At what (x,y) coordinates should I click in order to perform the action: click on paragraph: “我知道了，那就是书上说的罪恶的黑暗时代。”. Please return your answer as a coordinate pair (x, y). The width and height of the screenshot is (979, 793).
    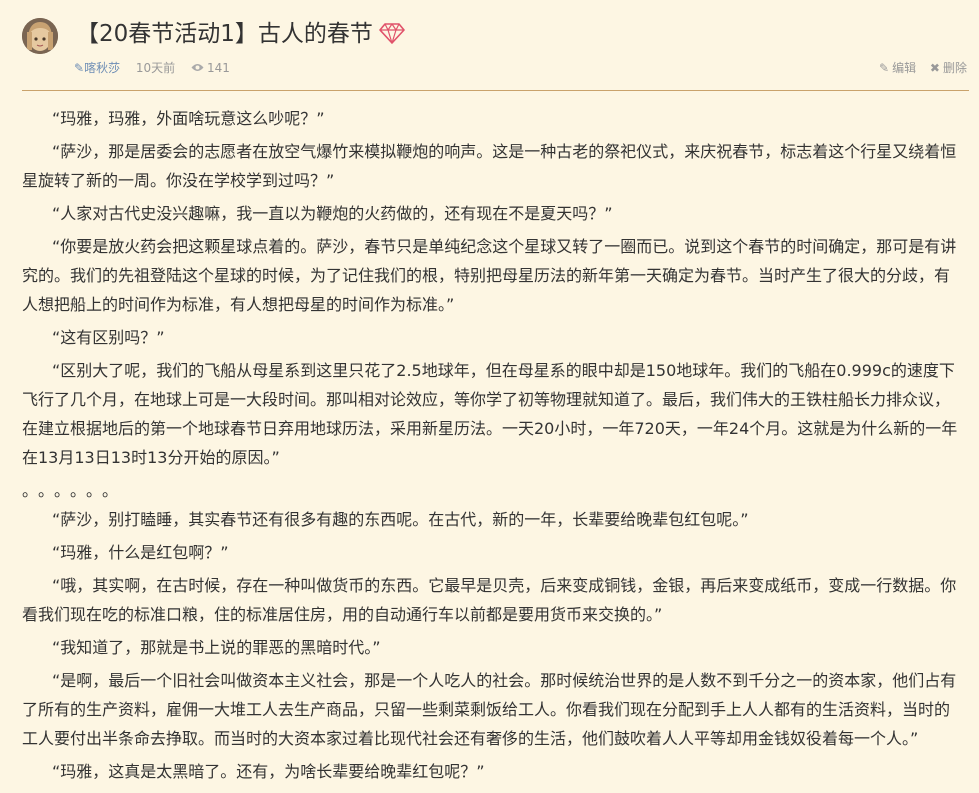
    Looking at the image, I should click on (216, 647).